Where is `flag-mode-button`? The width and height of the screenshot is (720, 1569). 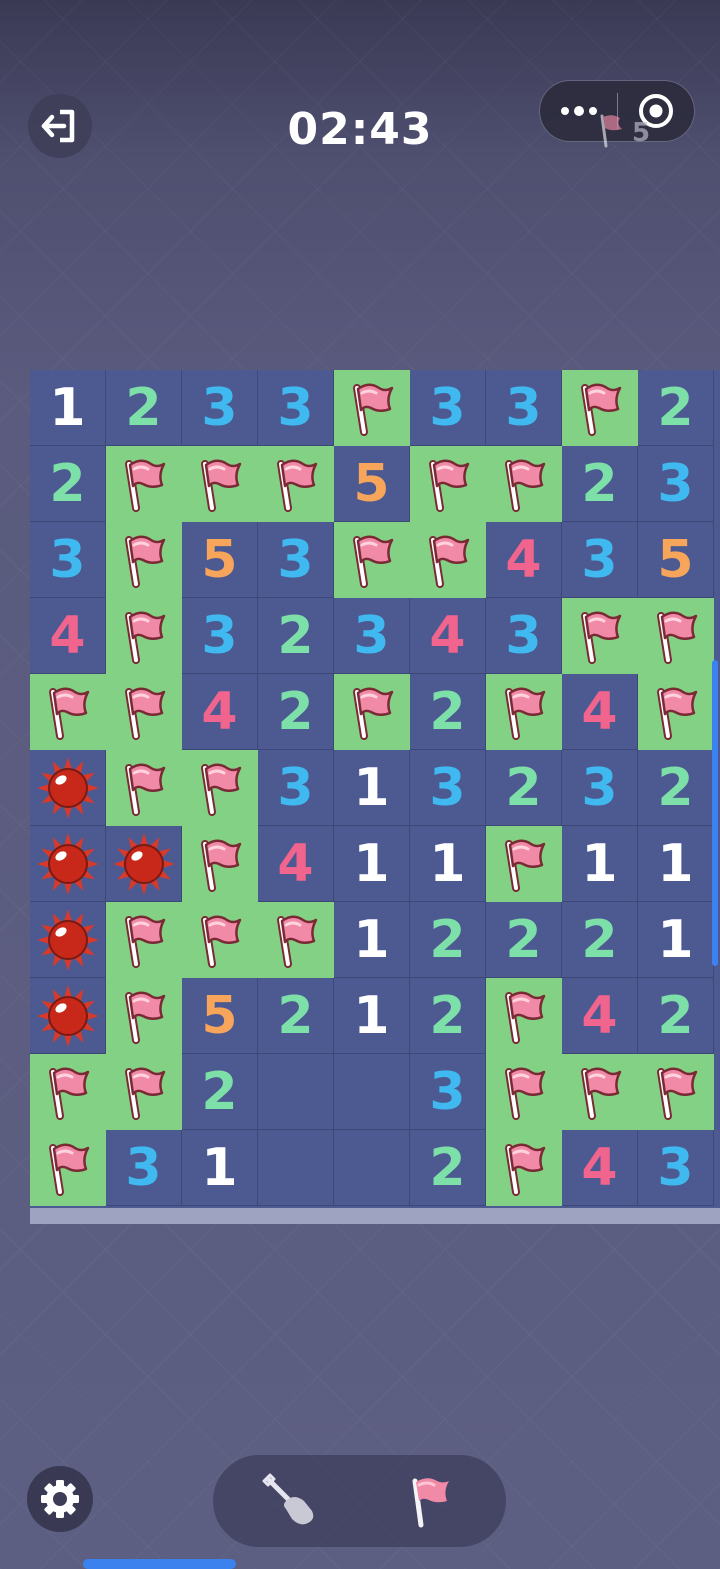 flag-mode-button is located at coordinates (429, 1501).